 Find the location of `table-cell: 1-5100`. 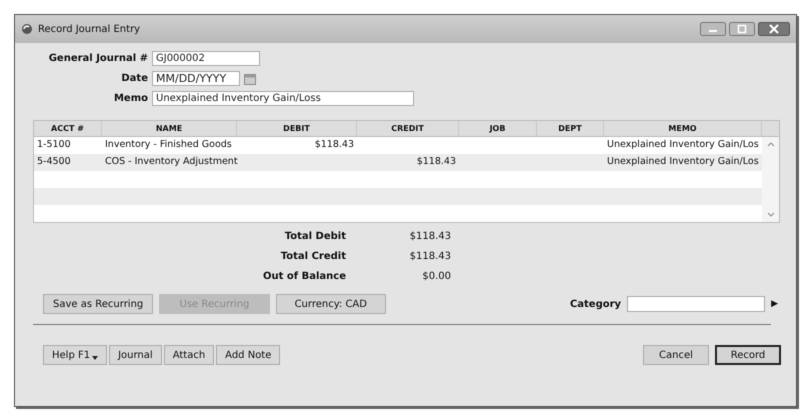

table-cell: 1-5100 is located at coordinates (54, 144).